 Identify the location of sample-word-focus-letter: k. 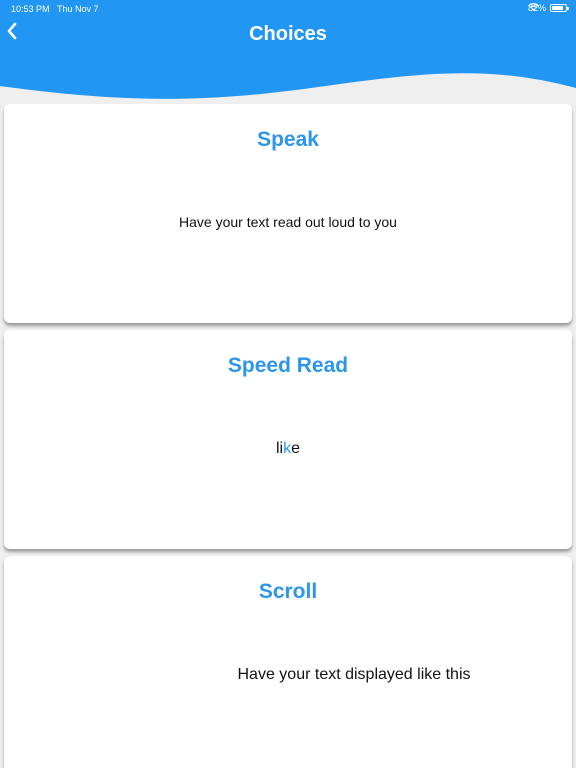
(287, 448).